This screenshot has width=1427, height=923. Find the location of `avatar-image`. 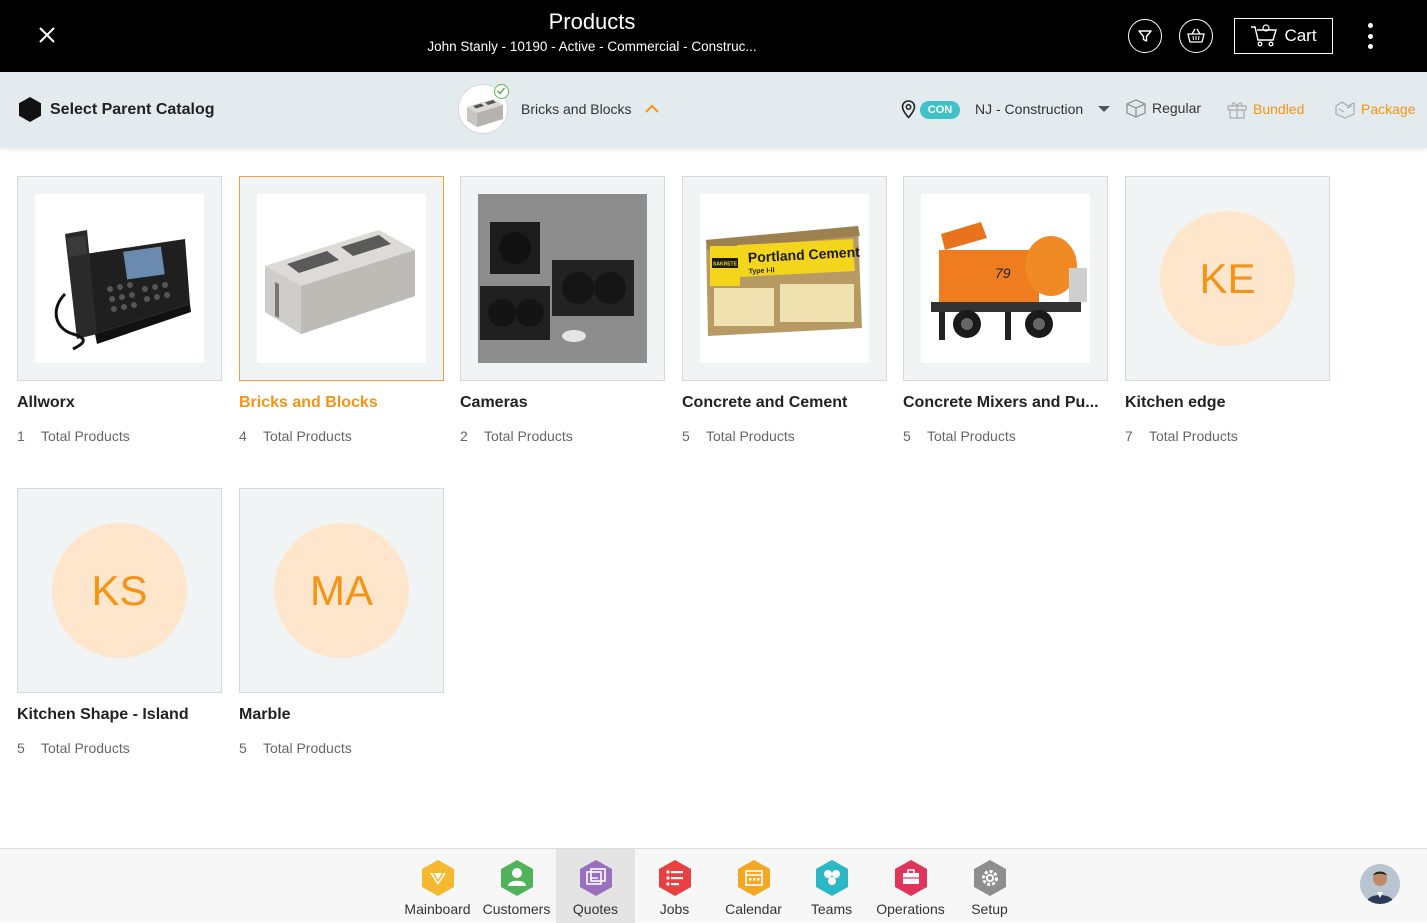

avatar-image is located at coordinates (1380, 884).